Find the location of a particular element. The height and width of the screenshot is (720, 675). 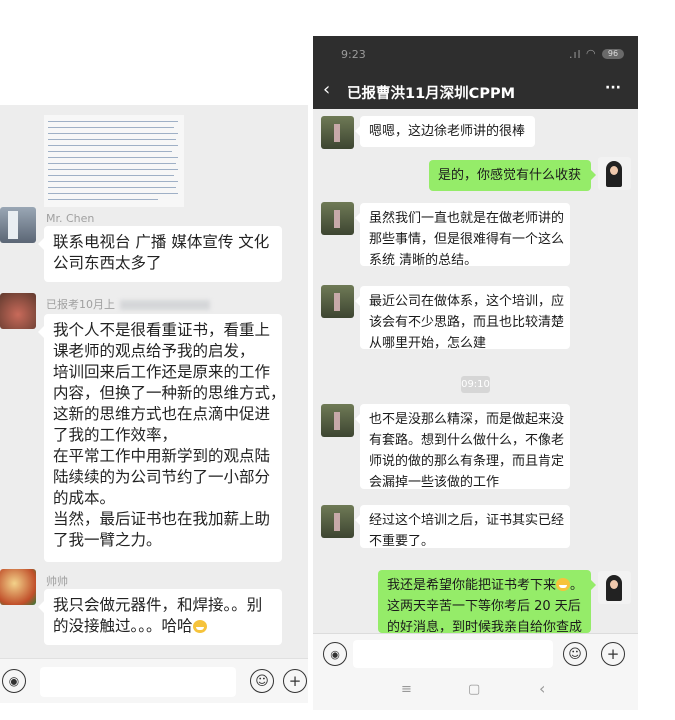

back-arrow-icon: ‹ is located at coordinates (326, 89).